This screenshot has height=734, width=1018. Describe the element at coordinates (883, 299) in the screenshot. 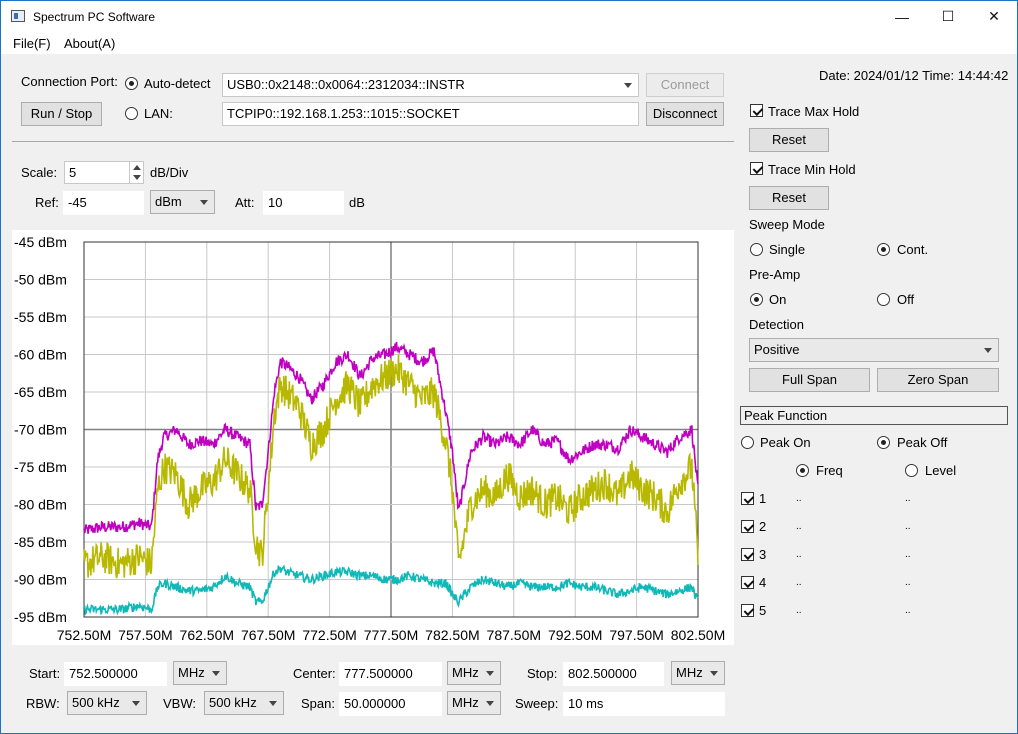

I see `preamp-off-radio` at that location.